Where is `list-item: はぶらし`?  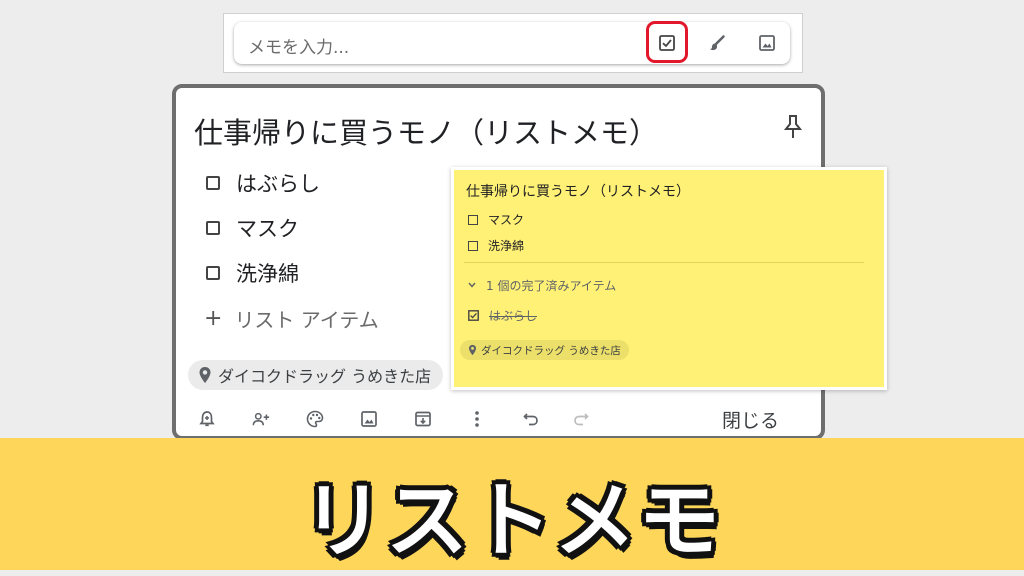 list-item: はぶらし is located at coordinates (263, 183).